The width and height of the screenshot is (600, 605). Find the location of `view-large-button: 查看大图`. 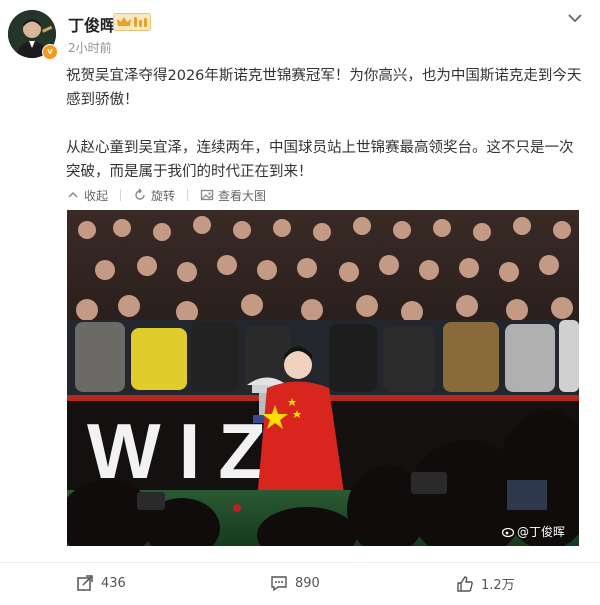

view-large-button: 查看大图 is located at coordinates (233, 195).